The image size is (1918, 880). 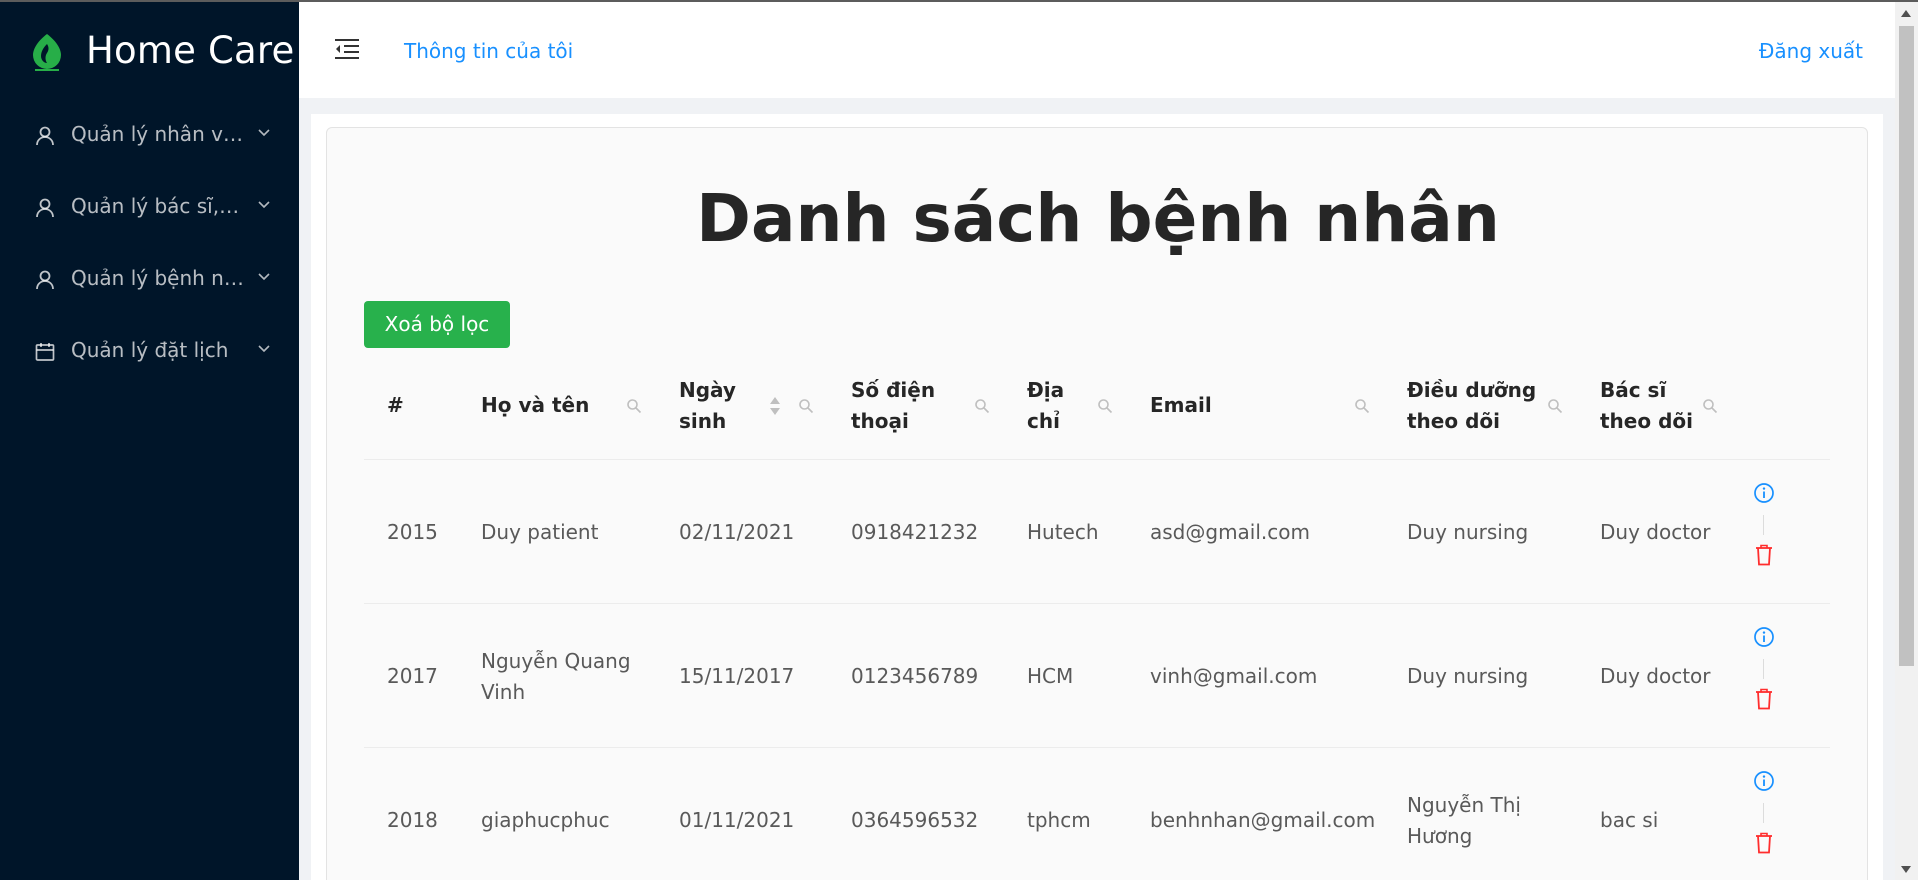 I want to click on column-header-phone: Số điện thoại, so click(x=893, y=405).